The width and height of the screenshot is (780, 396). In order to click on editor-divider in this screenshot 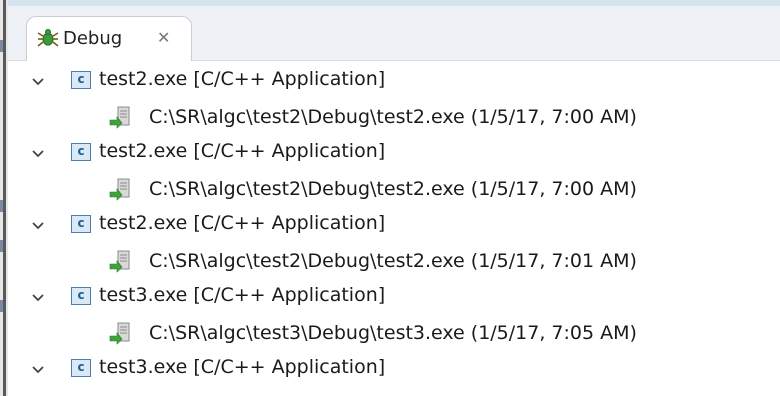, I will do `click(4, 198)`.